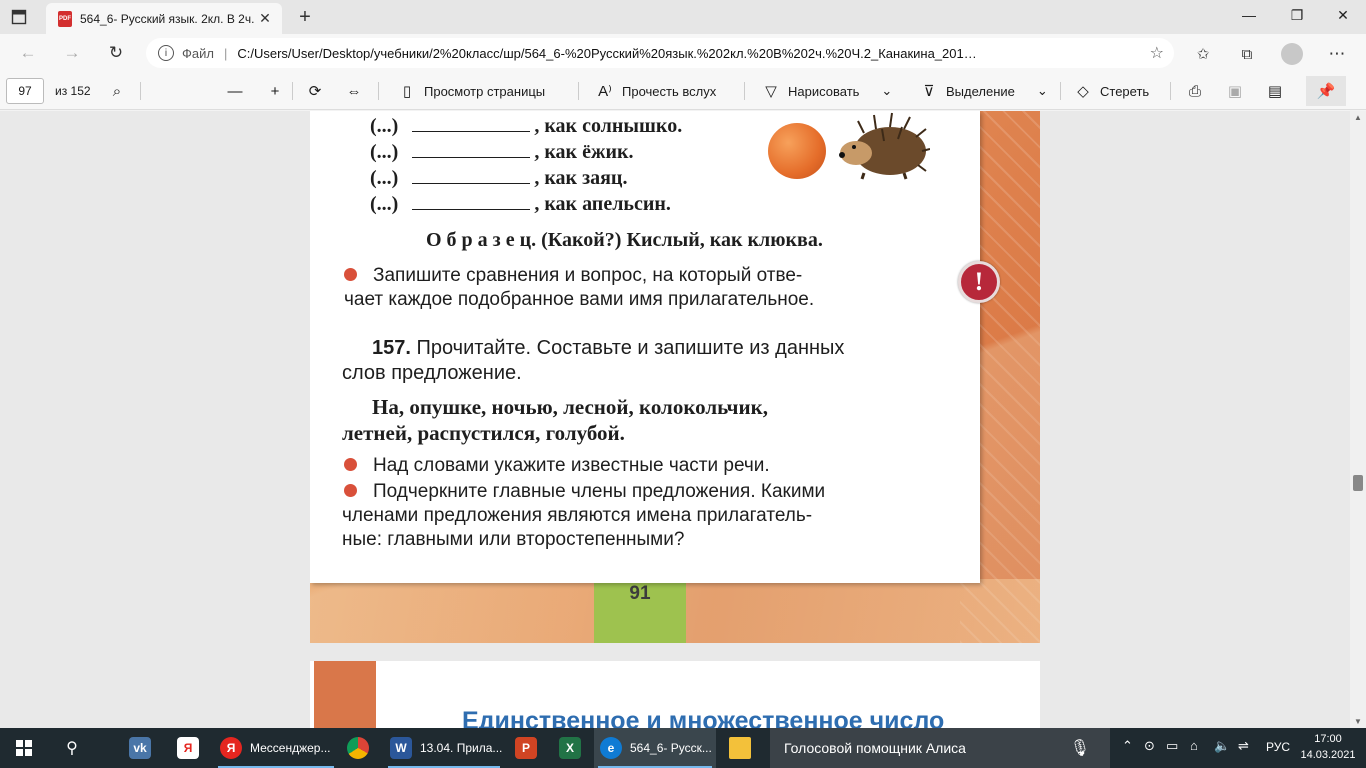  Describe the element at coordinates (164, 18) in the screenshot. I see `browser-tab-active: PDF 564_6- Русский язык. 2кл. В 2ч. ✕` at that location.